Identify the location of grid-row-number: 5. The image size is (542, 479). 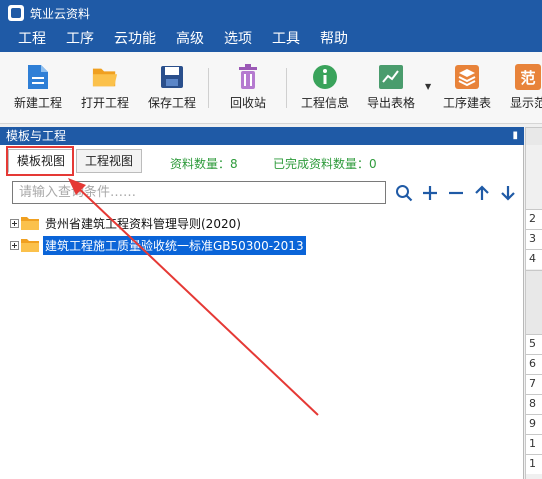
(534, 344).